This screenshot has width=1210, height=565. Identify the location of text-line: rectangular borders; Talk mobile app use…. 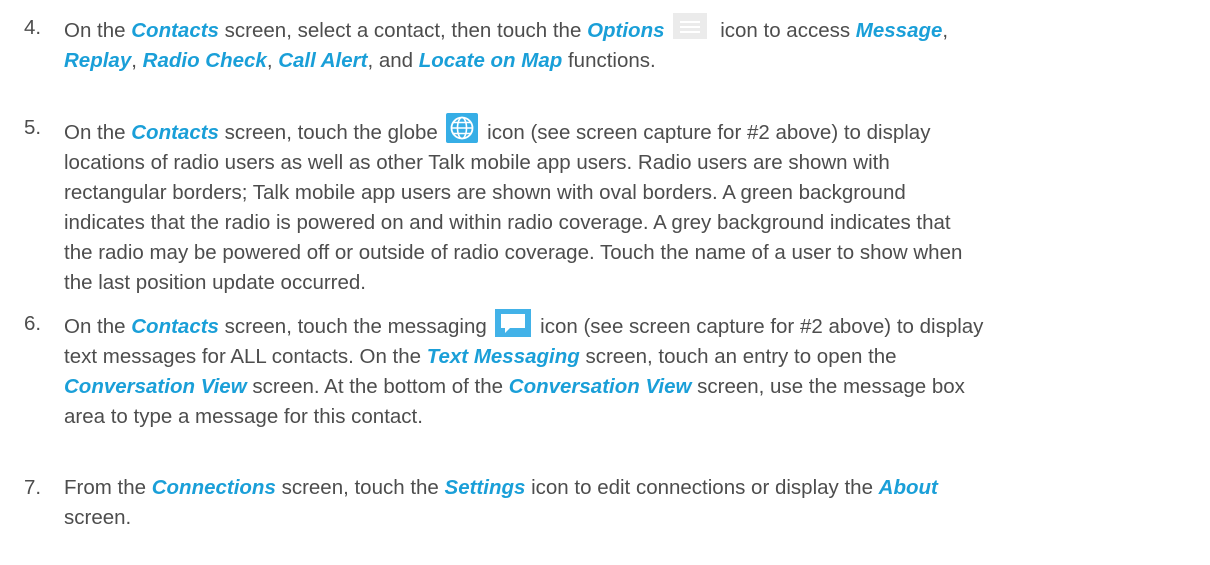
(485, 192).